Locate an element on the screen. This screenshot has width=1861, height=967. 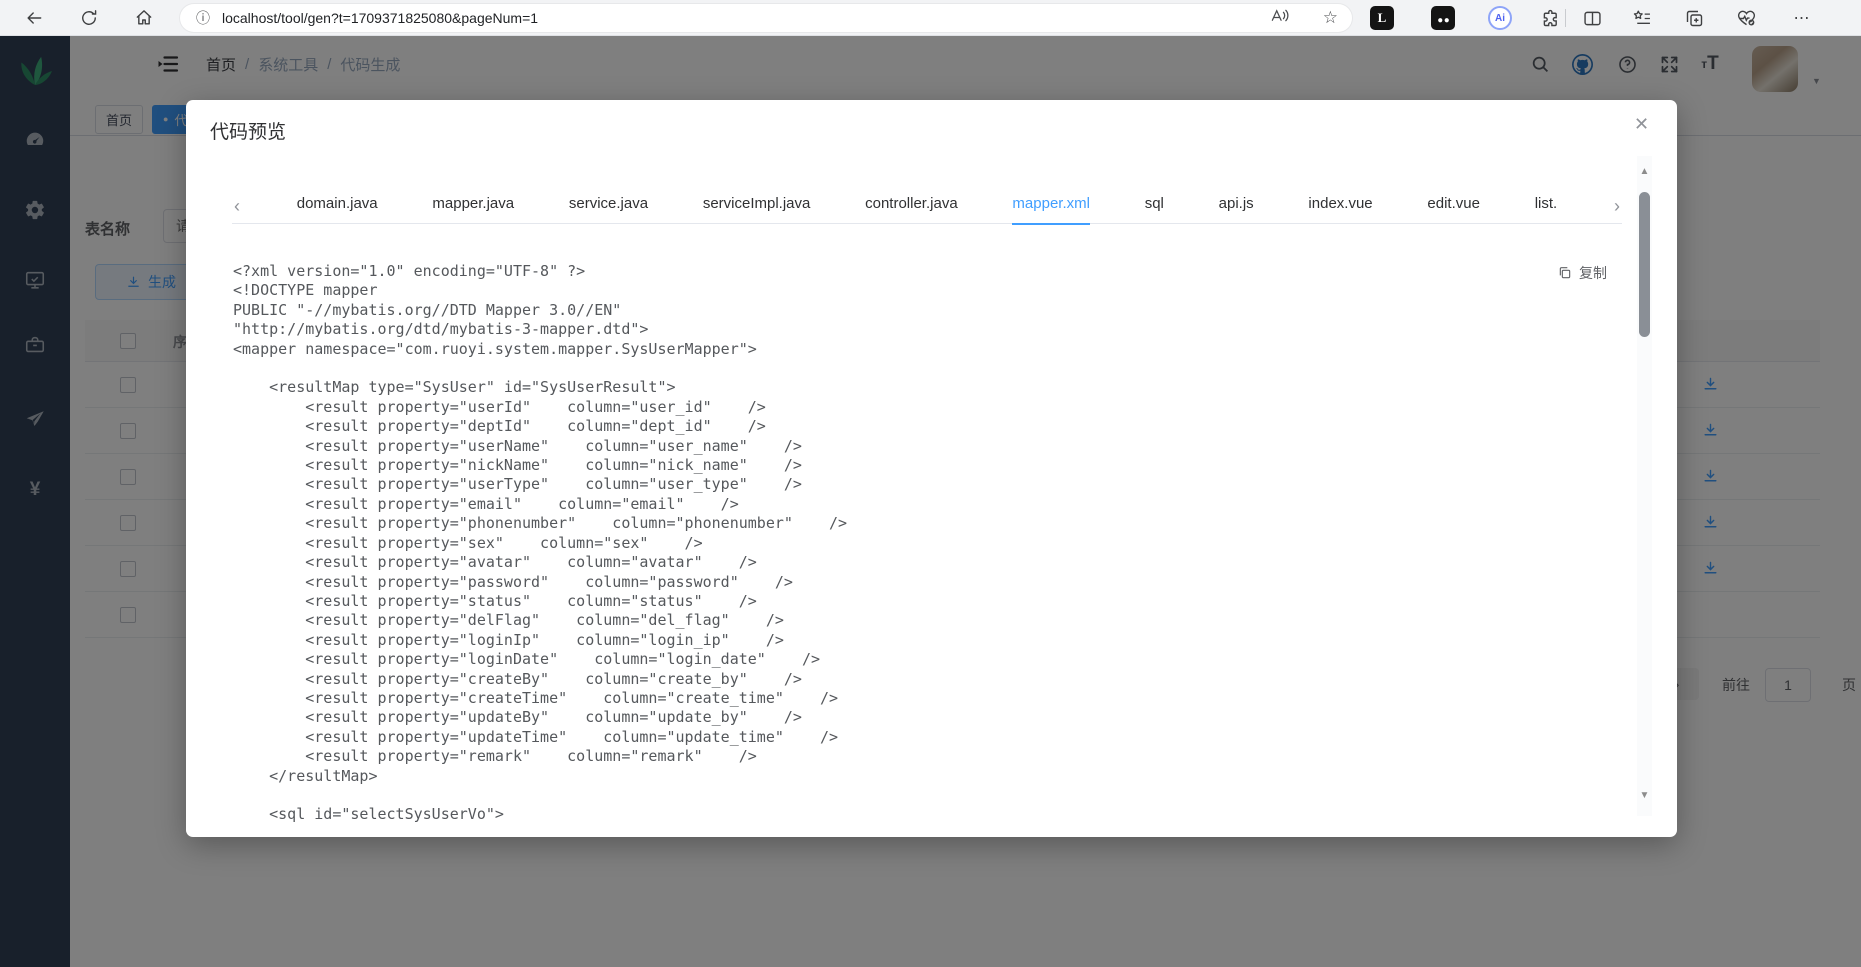
copy-icon is located at coordinates (1565, 273).